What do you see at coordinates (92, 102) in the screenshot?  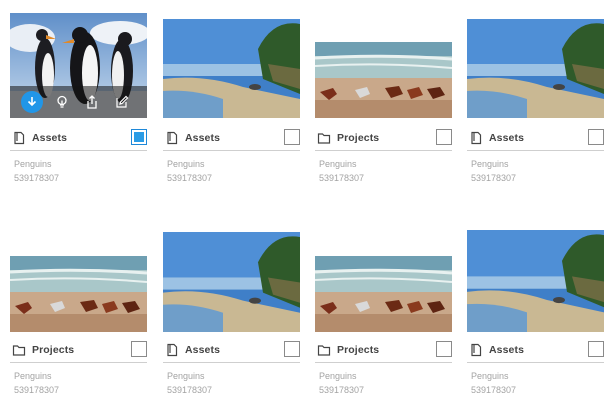 I see `share-icon` at bounding box center [92, 102].